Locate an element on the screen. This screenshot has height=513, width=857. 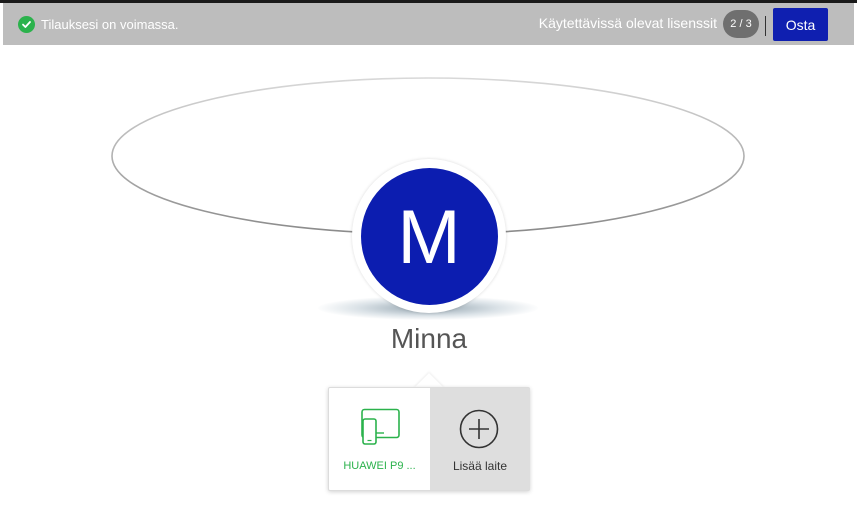
add-device-button: Lisää laite is located at coordinates (480, 439).